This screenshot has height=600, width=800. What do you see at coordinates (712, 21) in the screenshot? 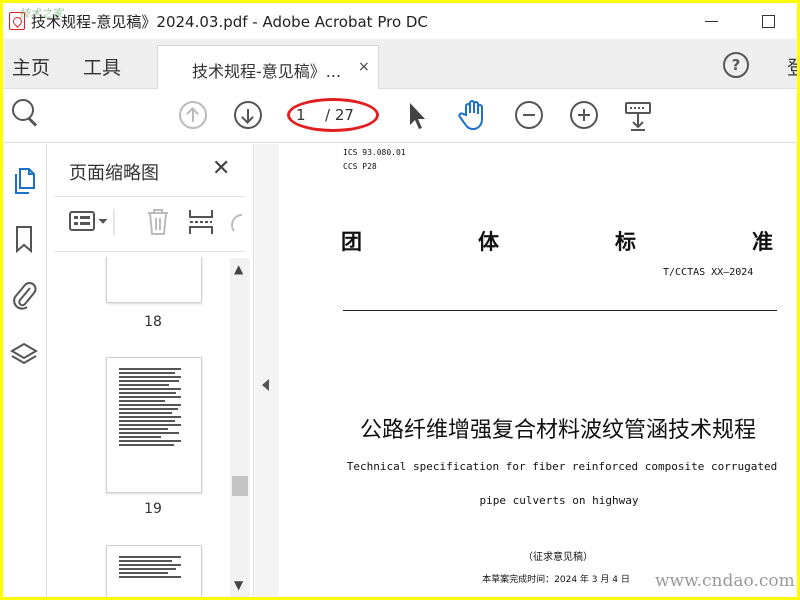
I see `minimize-button` at bounding box center [712, 21].